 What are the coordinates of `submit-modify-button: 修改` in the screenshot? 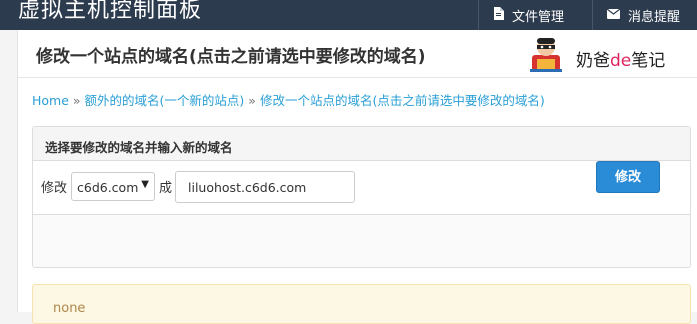 It's located at (628, 177).